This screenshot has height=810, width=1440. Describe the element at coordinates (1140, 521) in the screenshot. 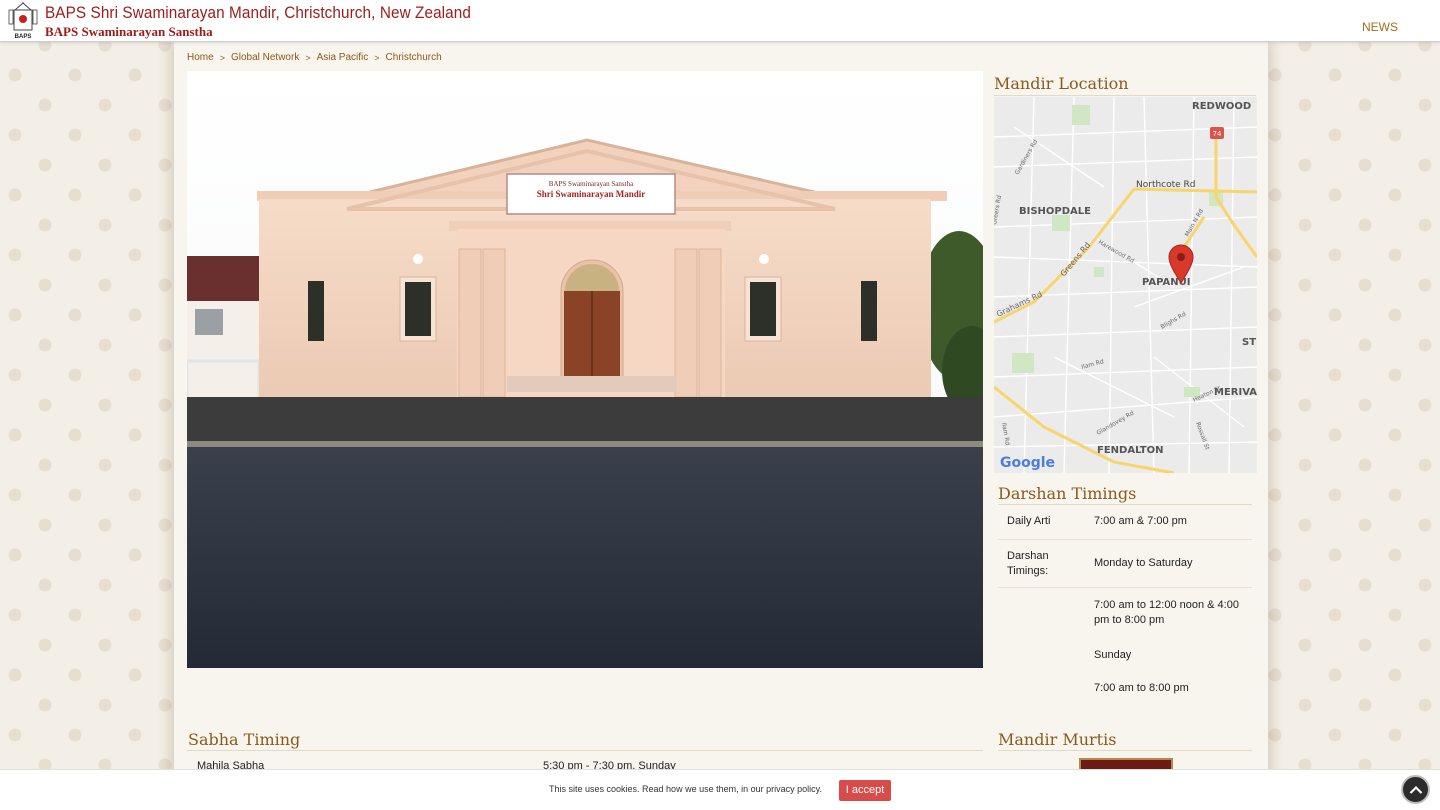

I see `darshan-value: 7:00 am & 7:00 pm` at that location.